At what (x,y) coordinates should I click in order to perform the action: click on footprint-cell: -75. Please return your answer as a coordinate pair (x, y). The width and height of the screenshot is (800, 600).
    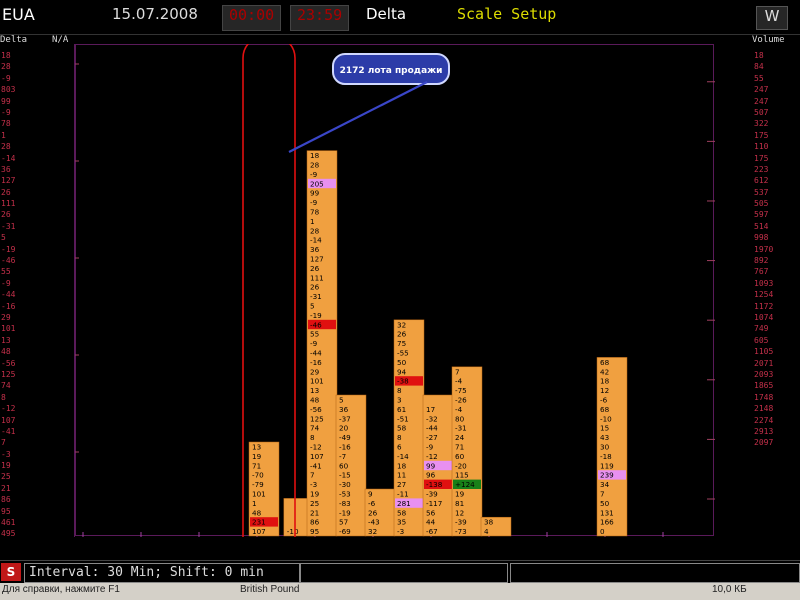
    Looking at the image, I should click on (461, 390).